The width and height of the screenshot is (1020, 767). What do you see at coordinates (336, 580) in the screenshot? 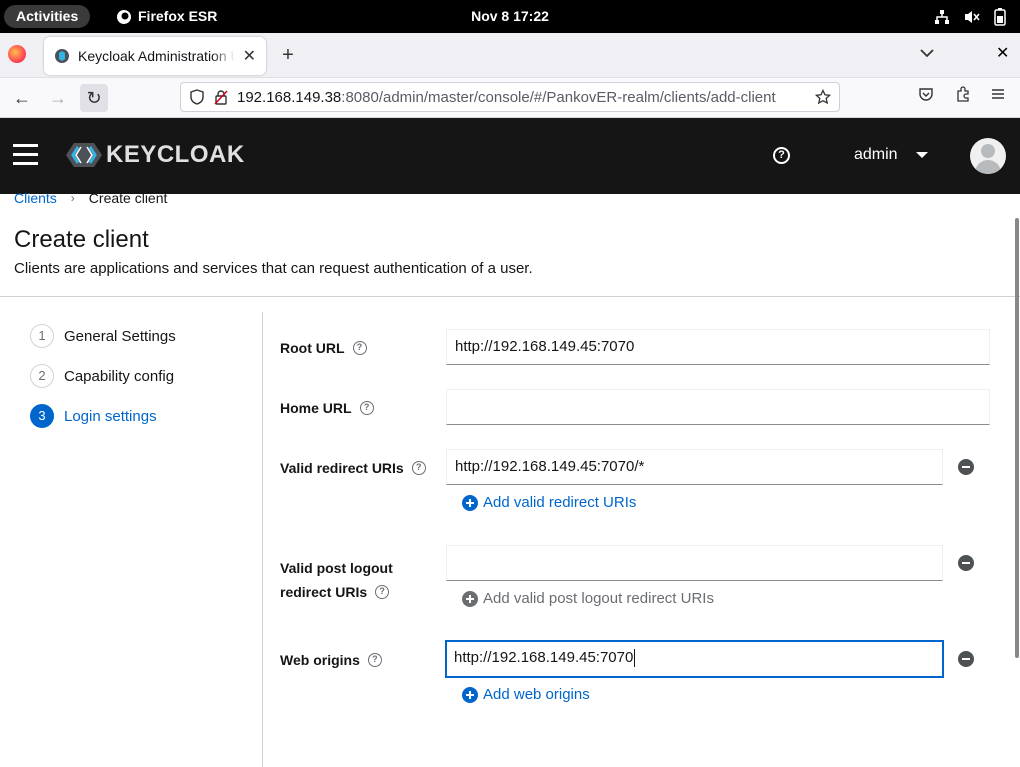
I see `post-logout-label: Valid post logout redirect URIs ?` at bounding box center [336, 580].